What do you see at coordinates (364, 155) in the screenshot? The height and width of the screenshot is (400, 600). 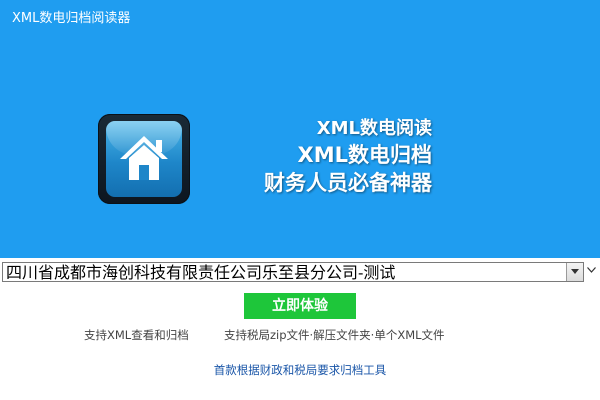 I see `slogan-line: XML数电归档` at bounding box center [364, 155].